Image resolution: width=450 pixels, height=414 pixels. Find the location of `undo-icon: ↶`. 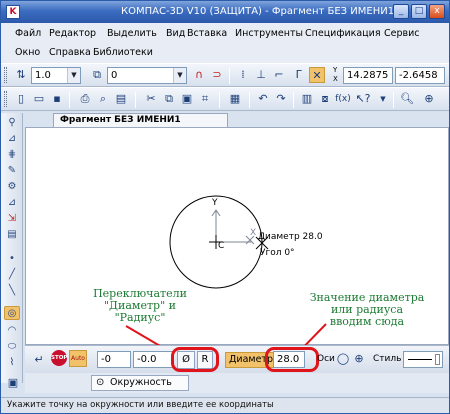

undo-icon: ↶ is located at coordinates (263, 99).